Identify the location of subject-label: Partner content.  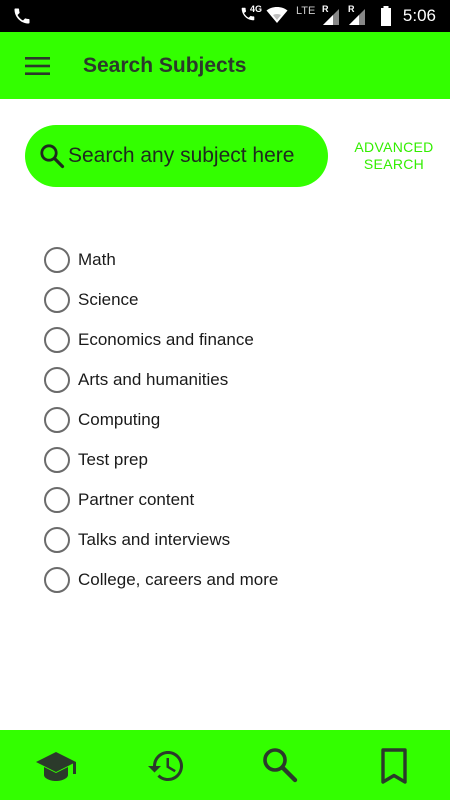
(136, 499).